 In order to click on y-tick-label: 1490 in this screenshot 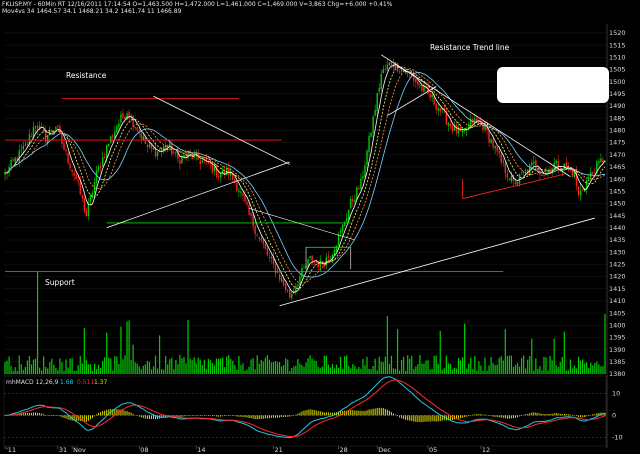, I will do `click(617, 106)`.